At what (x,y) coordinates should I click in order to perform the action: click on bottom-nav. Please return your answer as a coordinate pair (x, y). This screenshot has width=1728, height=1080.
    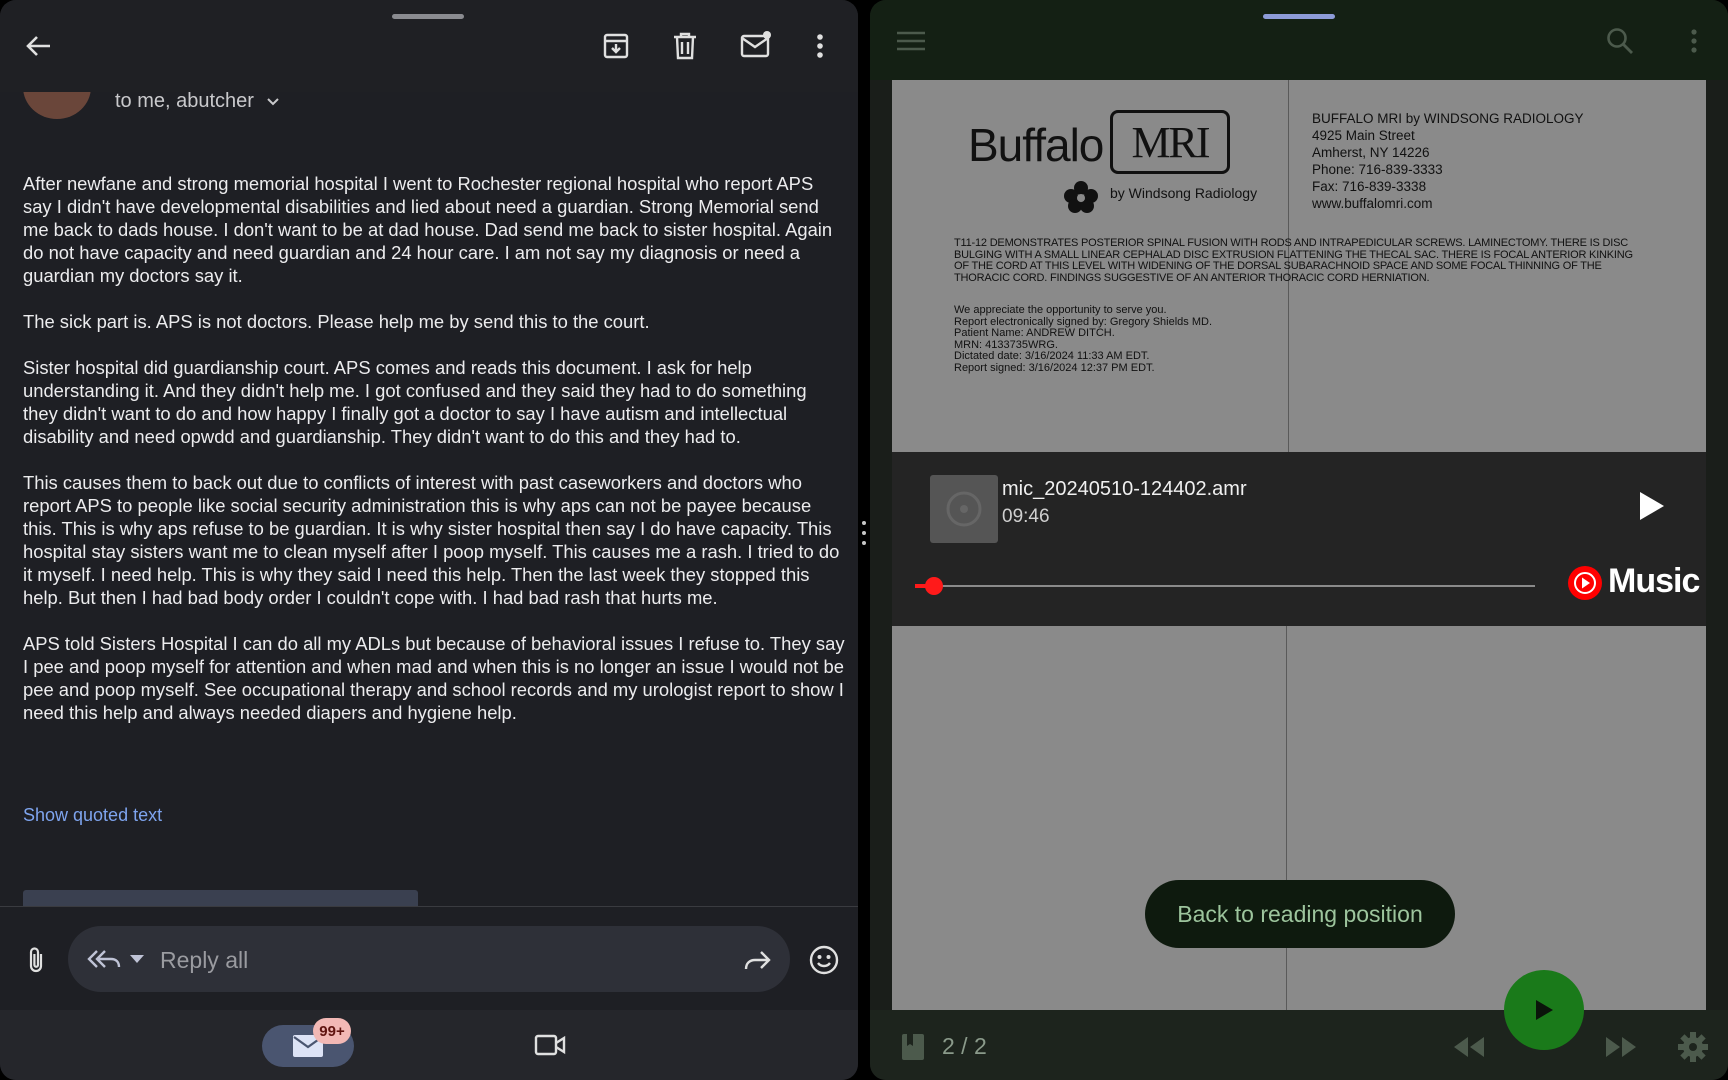
    Looking at the image, I should click on (429, 1045).